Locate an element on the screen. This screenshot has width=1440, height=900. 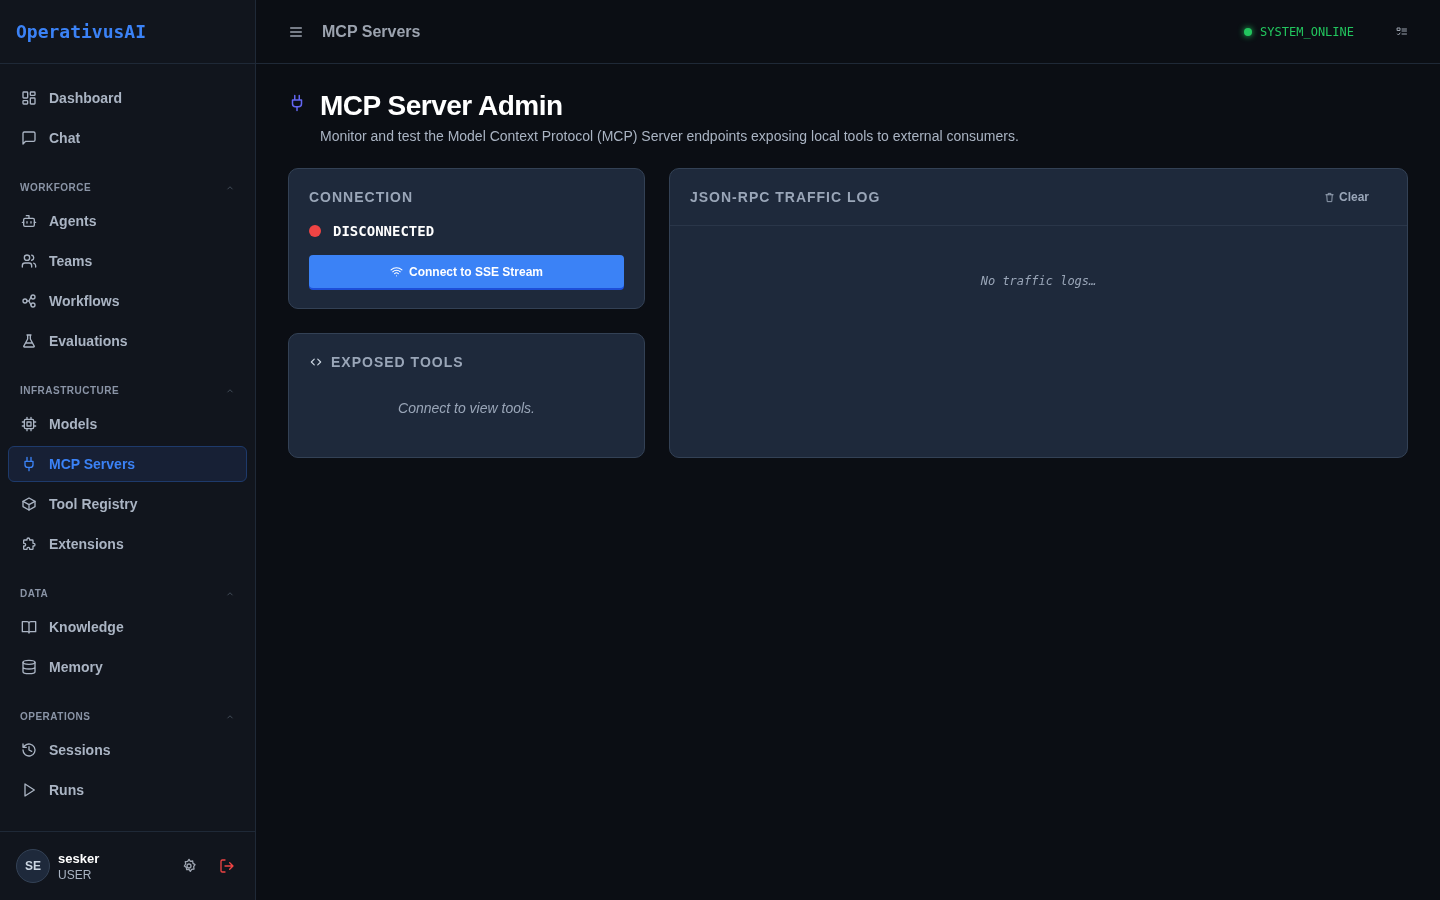
clear-button: Clear is located at coordinates (1346, 197).